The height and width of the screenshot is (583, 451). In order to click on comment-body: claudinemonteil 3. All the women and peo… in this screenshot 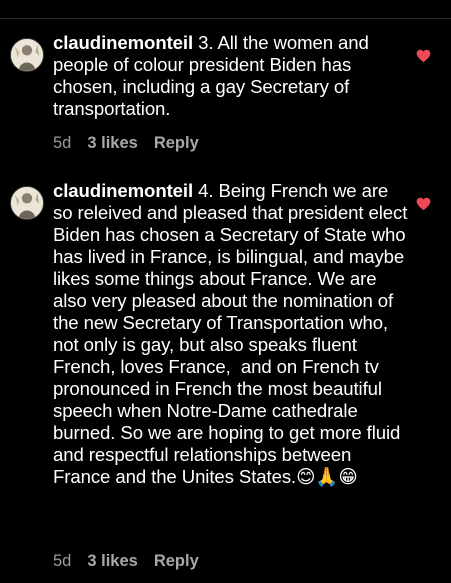, I will do `click(232, 76)`.